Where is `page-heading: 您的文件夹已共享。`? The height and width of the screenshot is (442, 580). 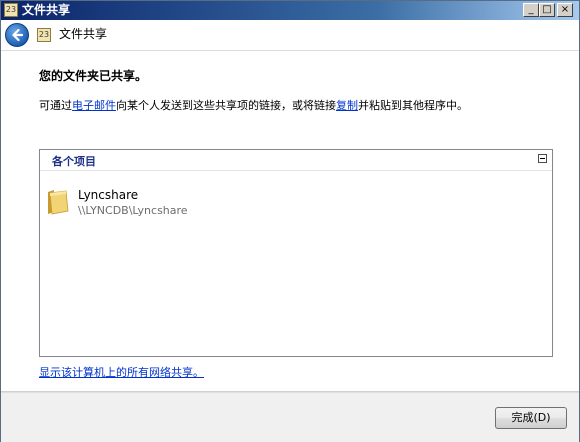 page-heading: 您的文件夹已共享。 is located at coordinates (93, 76).